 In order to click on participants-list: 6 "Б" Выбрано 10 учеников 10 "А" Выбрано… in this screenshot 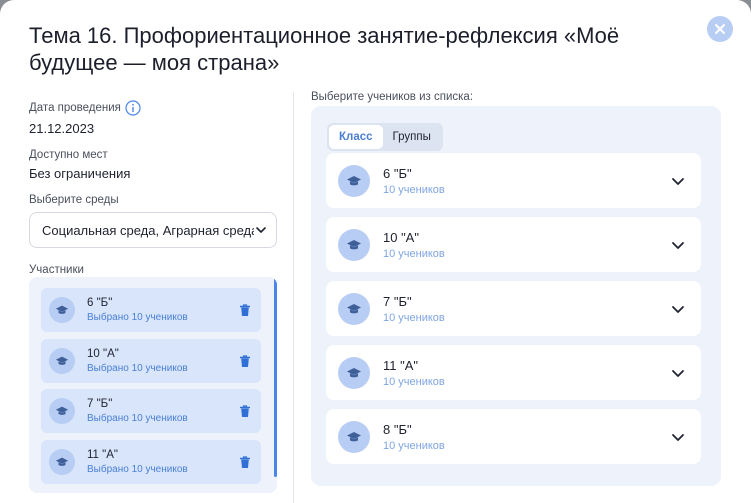, I will do `click(153, 385)`.